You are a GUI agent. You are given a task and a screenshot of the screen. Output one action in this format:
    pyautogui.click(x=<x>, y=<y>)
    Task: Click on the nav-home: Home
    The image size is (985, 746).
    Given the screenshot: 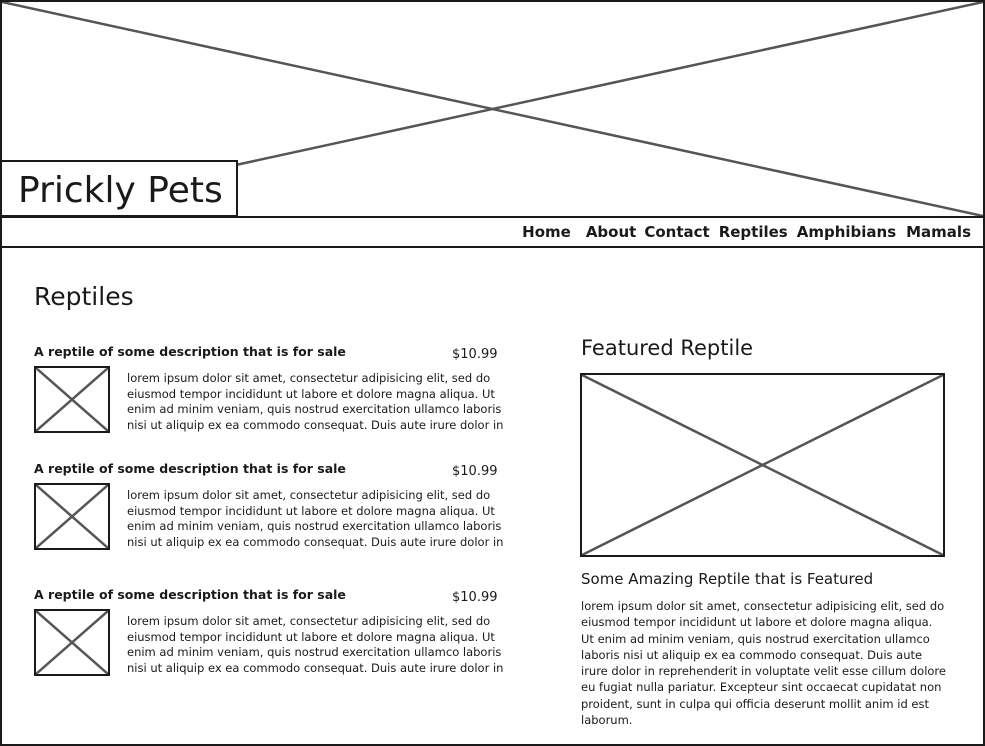 What is the action you would take?
    pyautogui.click(x=546, y=232)
    